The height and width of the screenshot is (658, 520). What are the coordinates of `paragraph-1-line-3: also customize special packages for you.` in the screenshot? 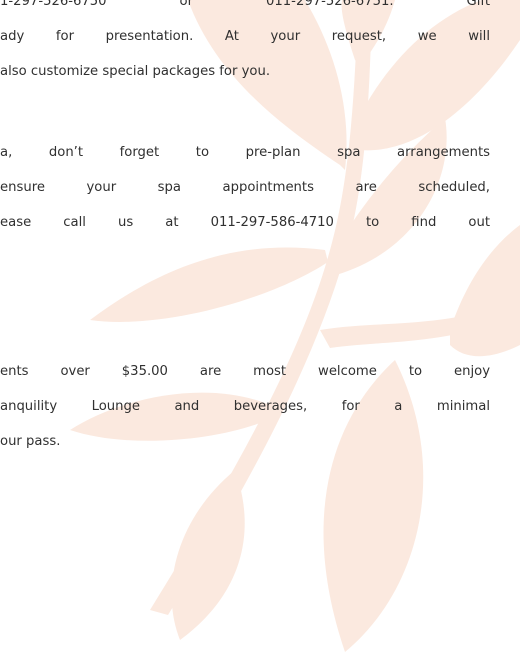 It's located at (135, 71).